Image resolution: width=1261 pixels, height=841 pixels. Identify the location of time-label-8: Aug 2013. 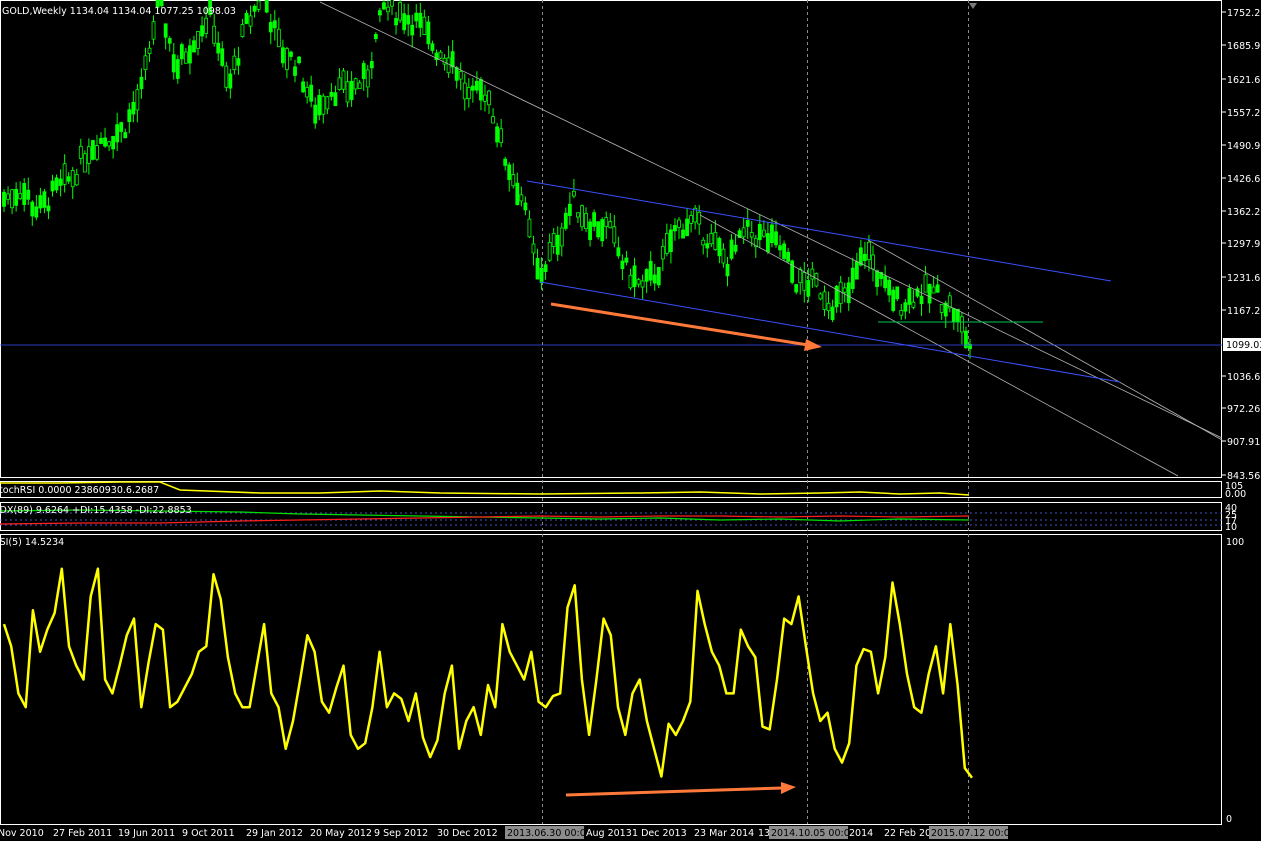
(609, 833).